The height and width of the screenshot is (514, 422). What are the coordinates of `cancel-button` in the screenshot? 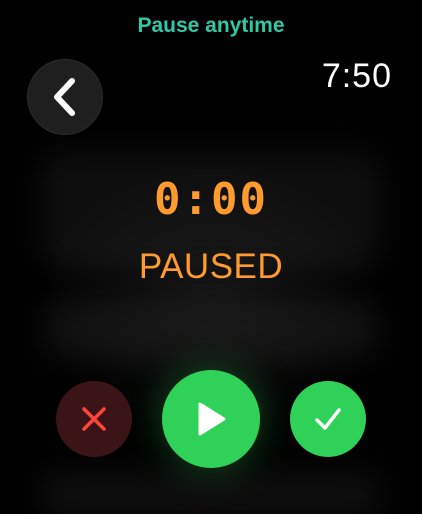 It's located at (94, 419).